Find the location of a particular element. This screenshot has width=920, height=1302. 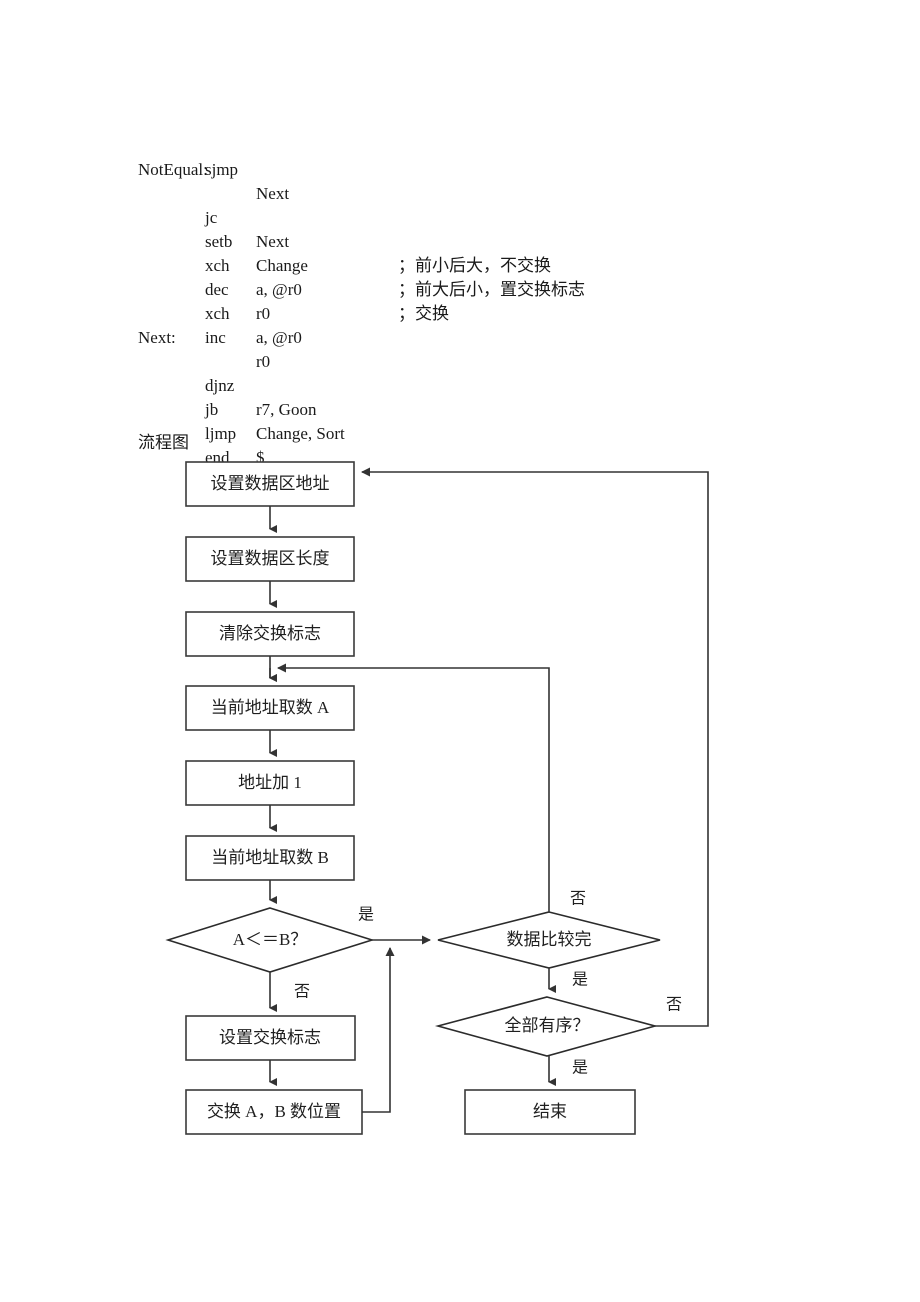

node-cmp-ab: A＜＝B？ is located at coordinates (270, 940).